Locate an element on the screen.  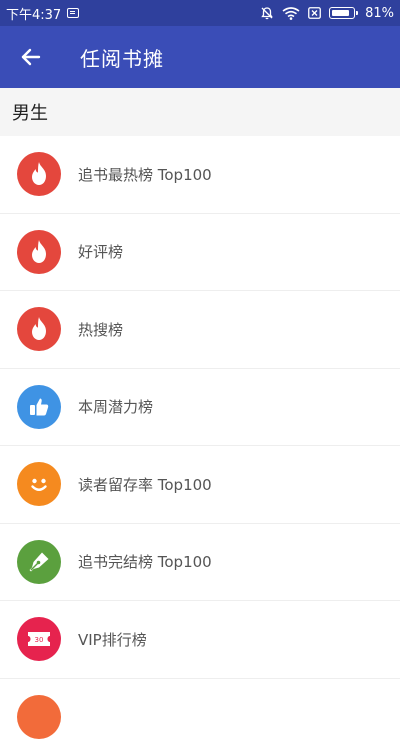
ranking-item: 追书完结榜 Top100 is located at coordinates (200, 563).